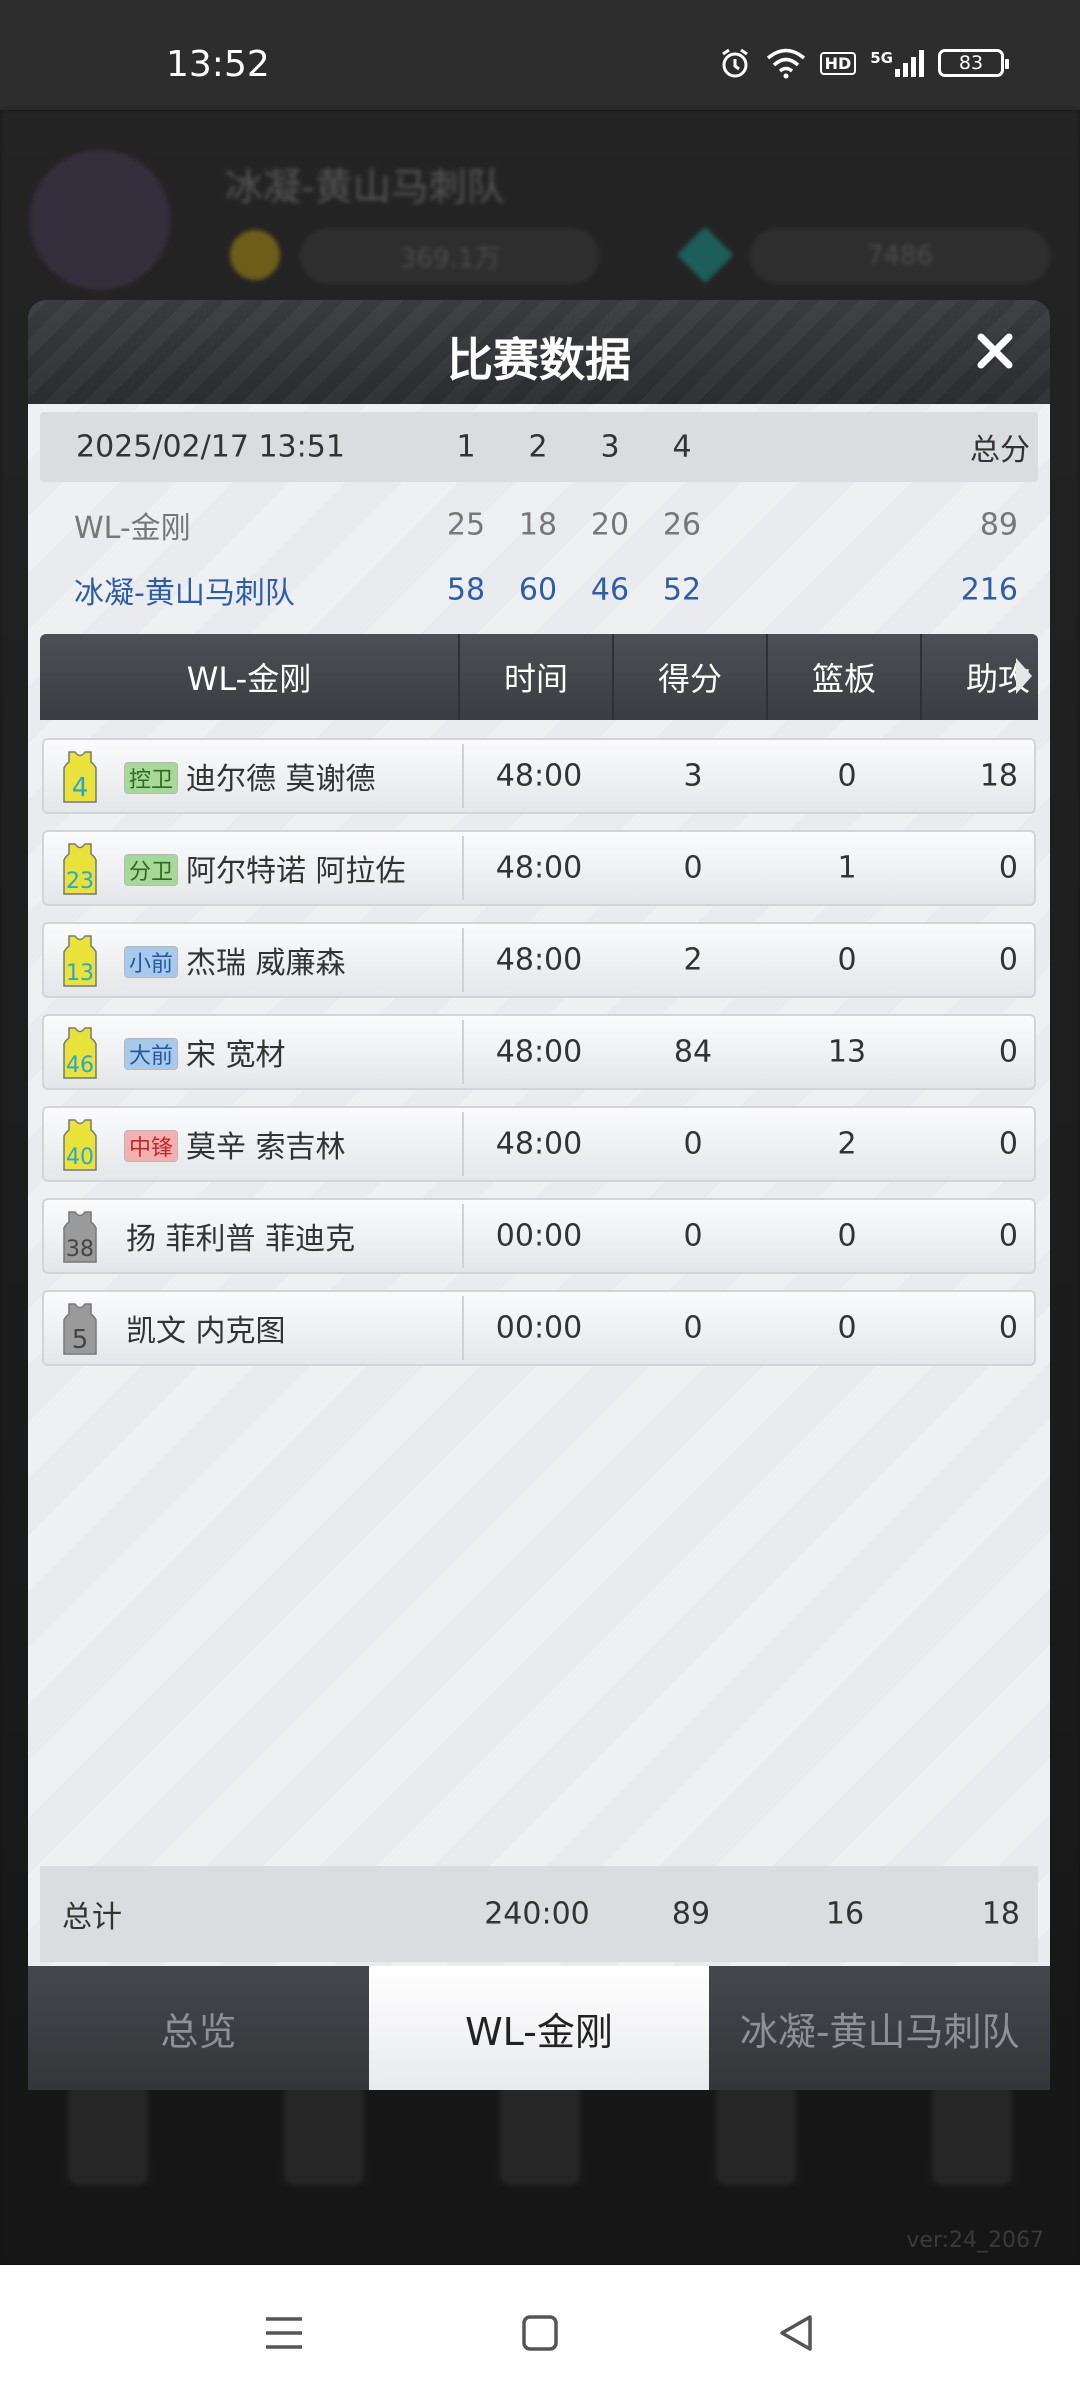  I want to click on menu-icon, so click(284, 2332).